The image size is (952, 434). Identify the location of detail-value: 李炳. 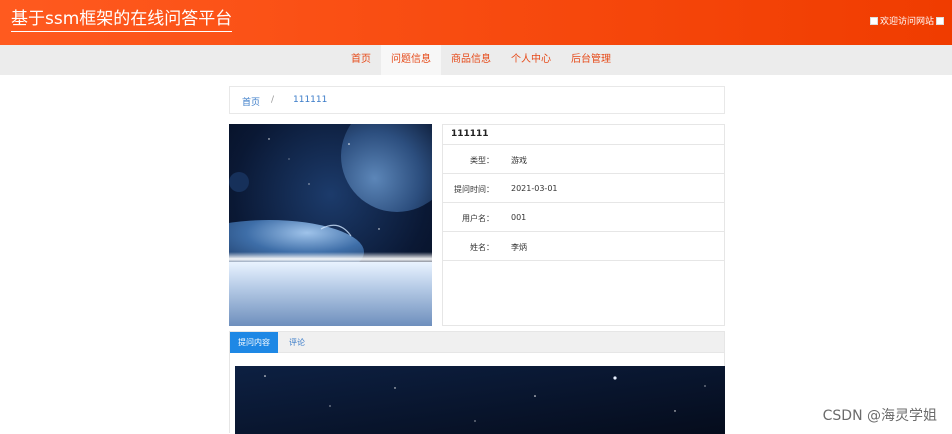
(519, 247).